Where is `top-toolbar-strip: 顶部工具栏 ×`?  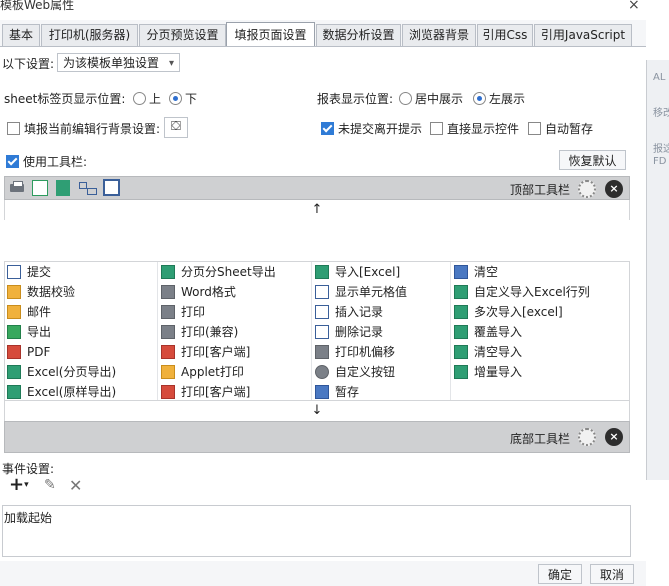
top-toolbar-strip: 顶部工具栏 × is located at coordinates (317, 188).